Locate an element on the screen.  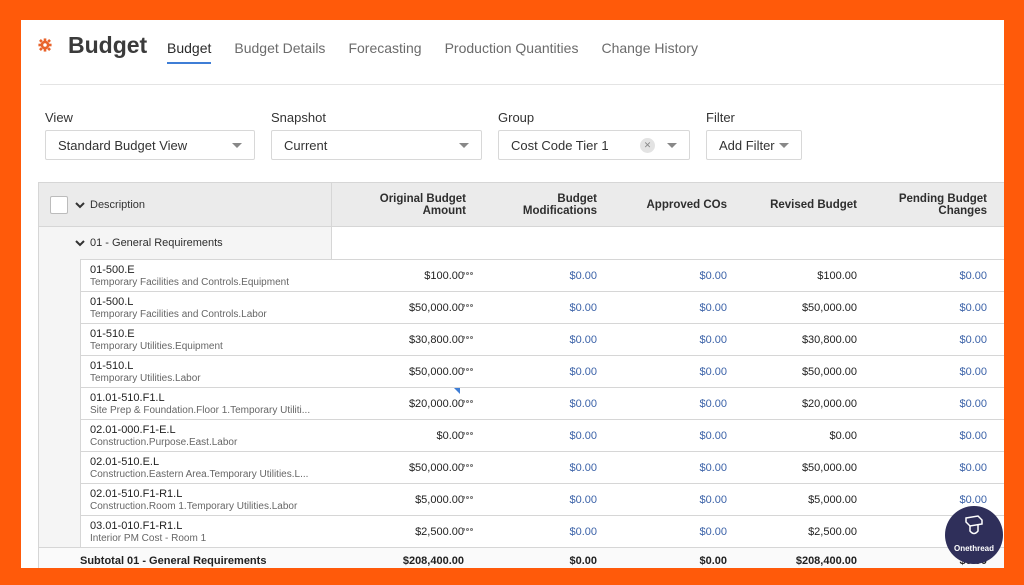
tab-forecasting: Forecasting is located at coordinates (384, 52).